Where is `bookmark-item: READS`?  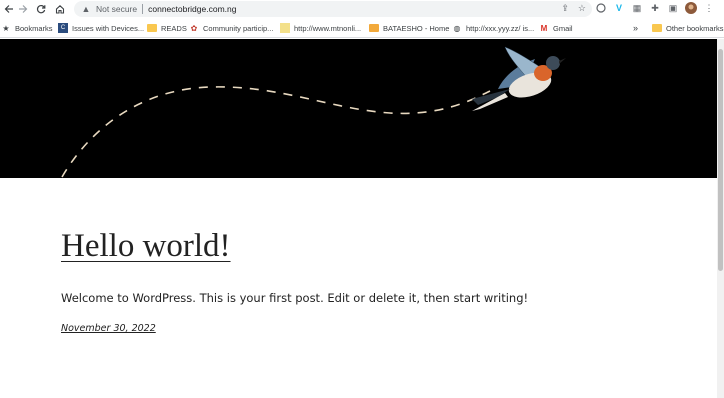 bookmark-item: READS is located at coordinates (167, 28).